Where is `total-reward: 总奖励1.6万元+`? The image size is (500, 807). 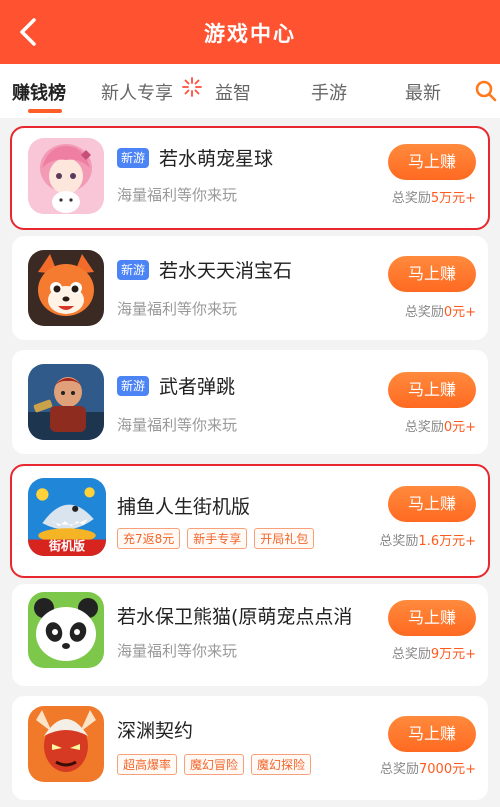 total-reward: 总奖励1.6万元+ is located at coordinates (427, 541).